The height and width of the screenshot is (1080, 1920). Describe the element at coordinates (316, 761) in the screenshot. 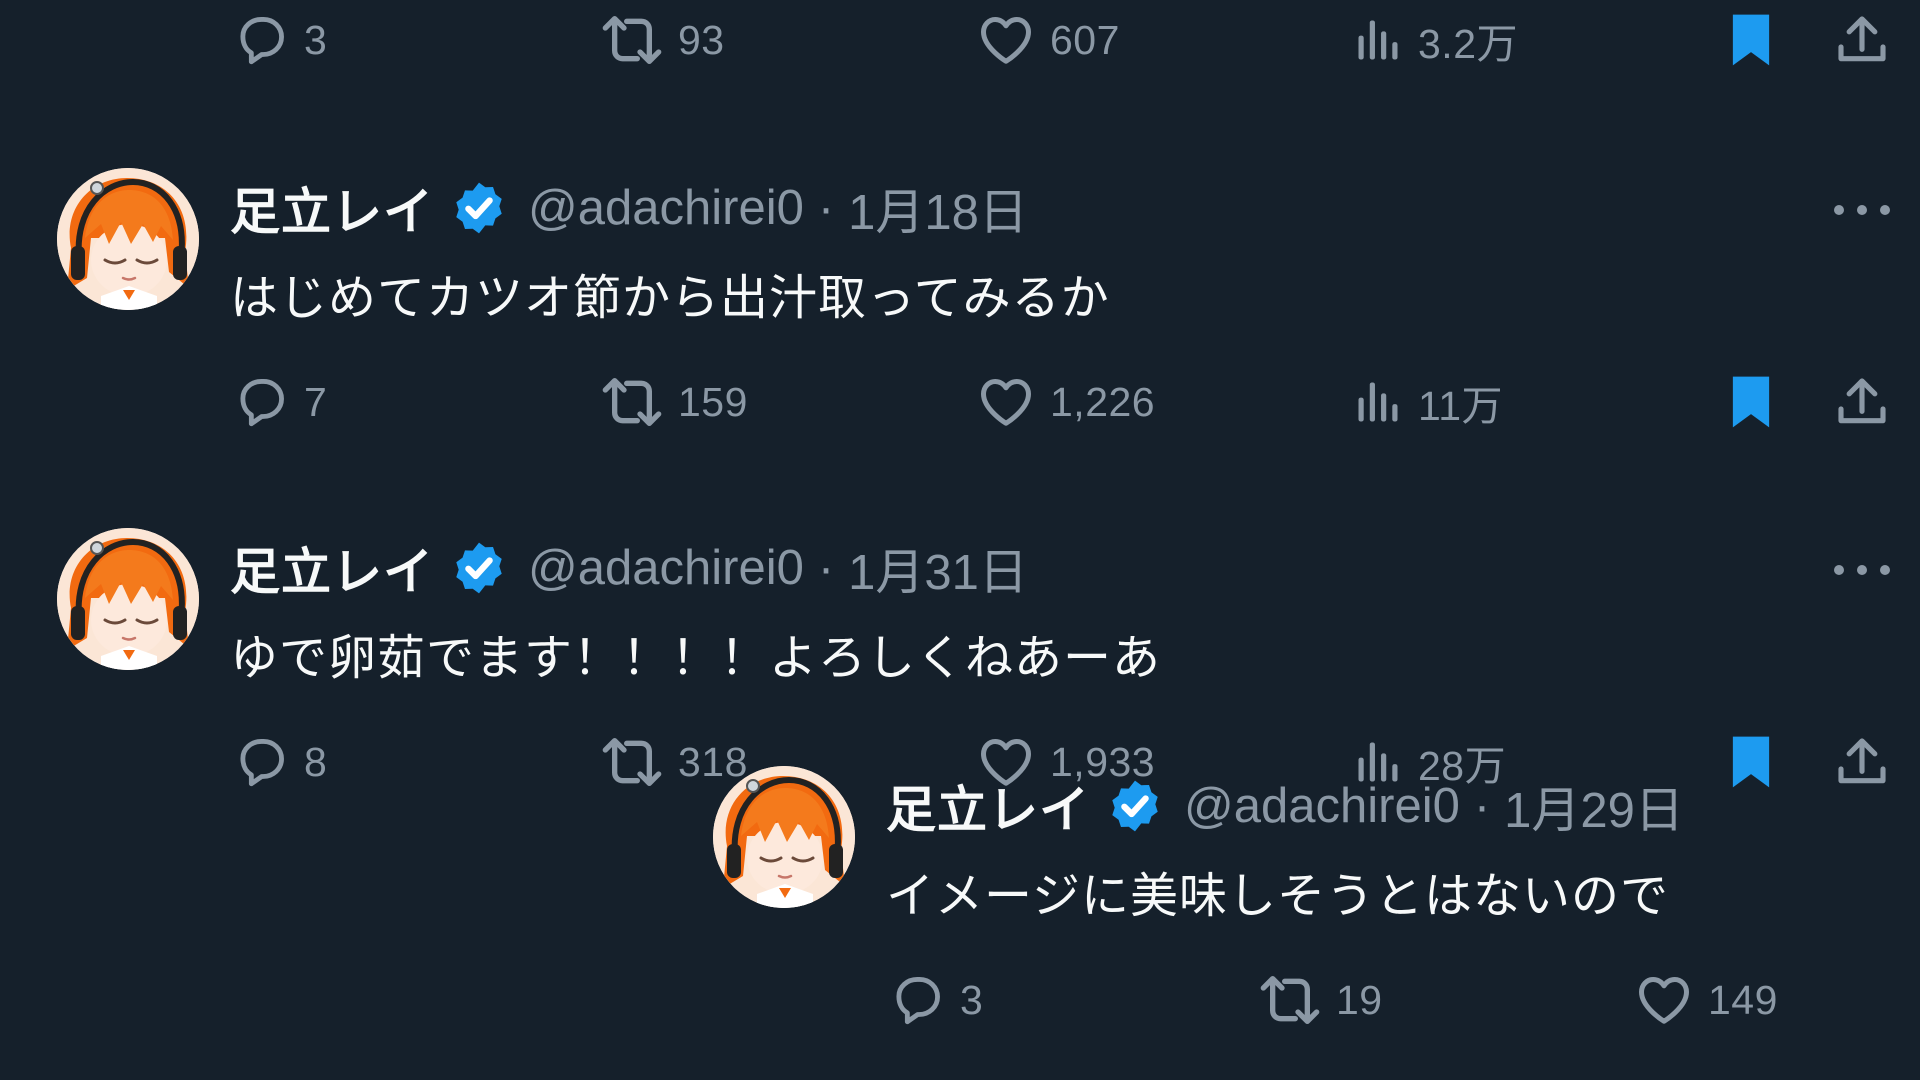

I see `reply-count: 8` at that location.